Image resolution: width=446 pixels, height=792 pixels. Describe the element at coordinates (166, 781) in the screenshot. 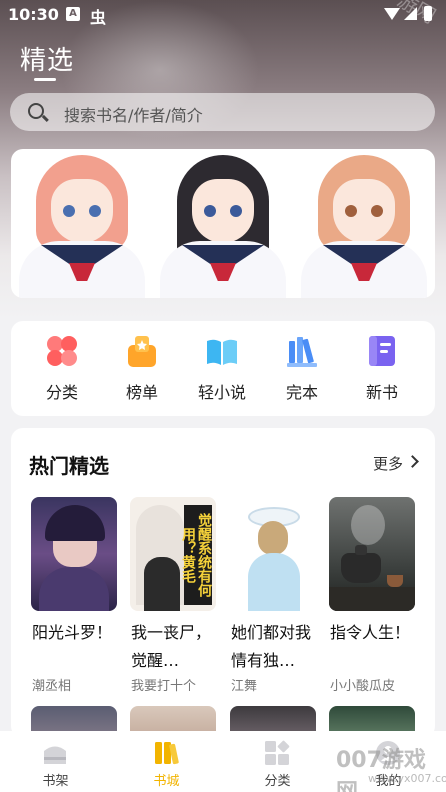

I see `tab-label: 书城` at that location.